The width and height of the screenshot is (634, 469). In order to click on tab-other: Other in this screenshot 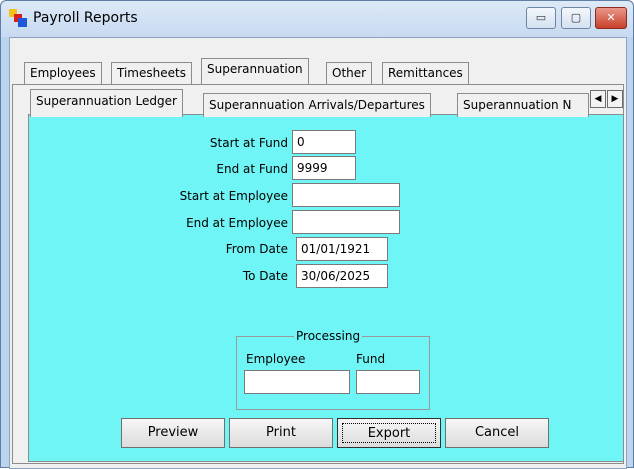, I will do `click(349, 73)`.